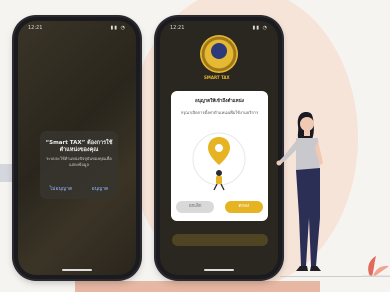  What do you see at coordinates (299, 191) in the screenshot?
I see `woman-illustration-icon` at bounding box center [299, 191].